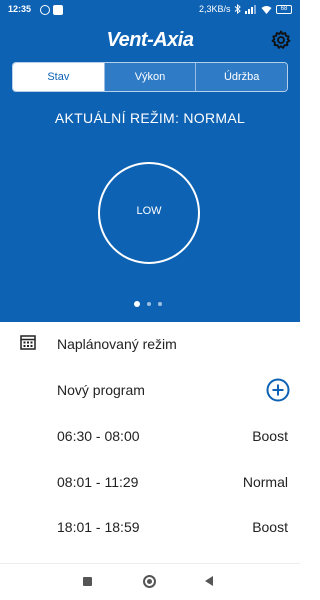 Image resolution: width=320 pixels, height=600 pixels. I want to click on new-program-label: Nový program, so click(101, 390).